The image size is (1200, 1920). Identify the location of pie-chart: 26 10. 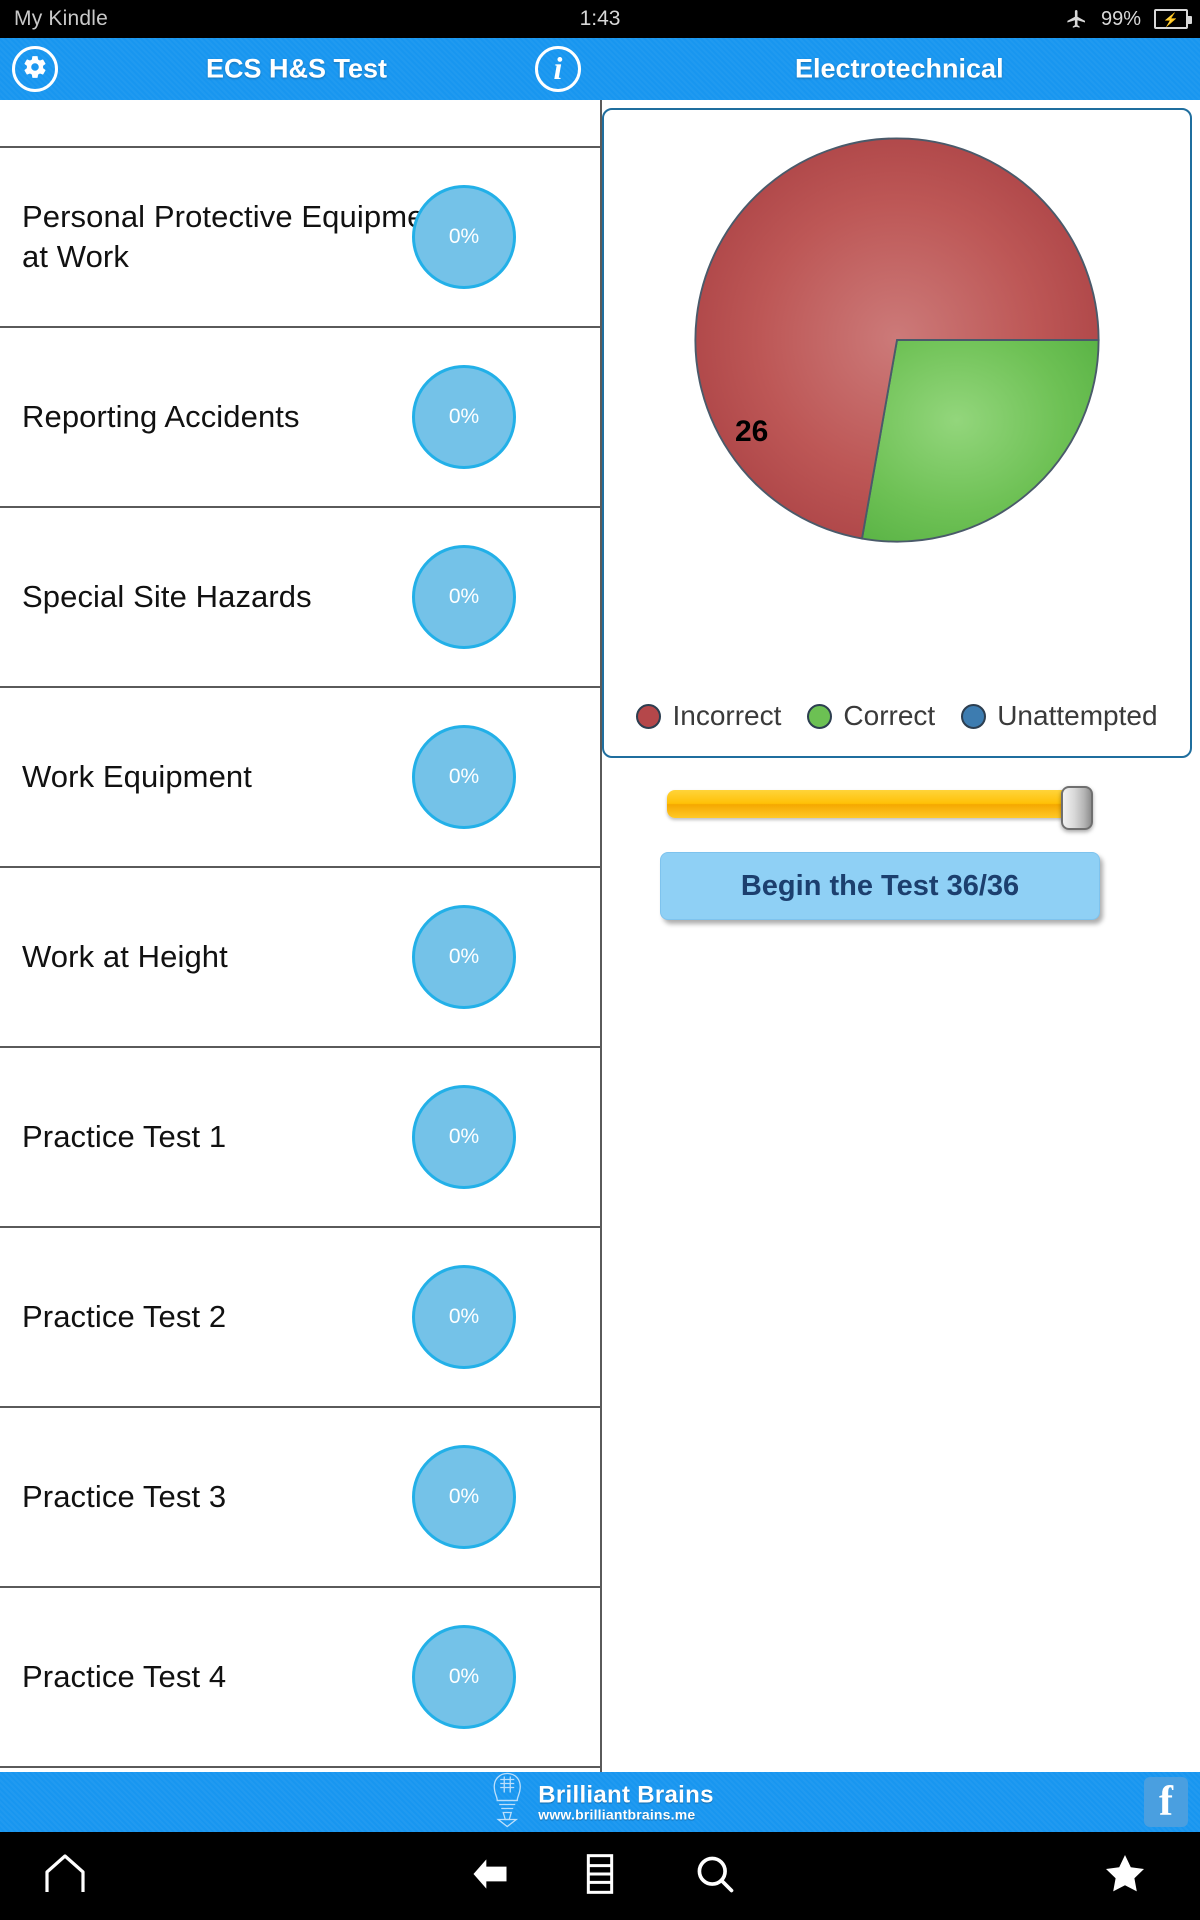
(897, 342).